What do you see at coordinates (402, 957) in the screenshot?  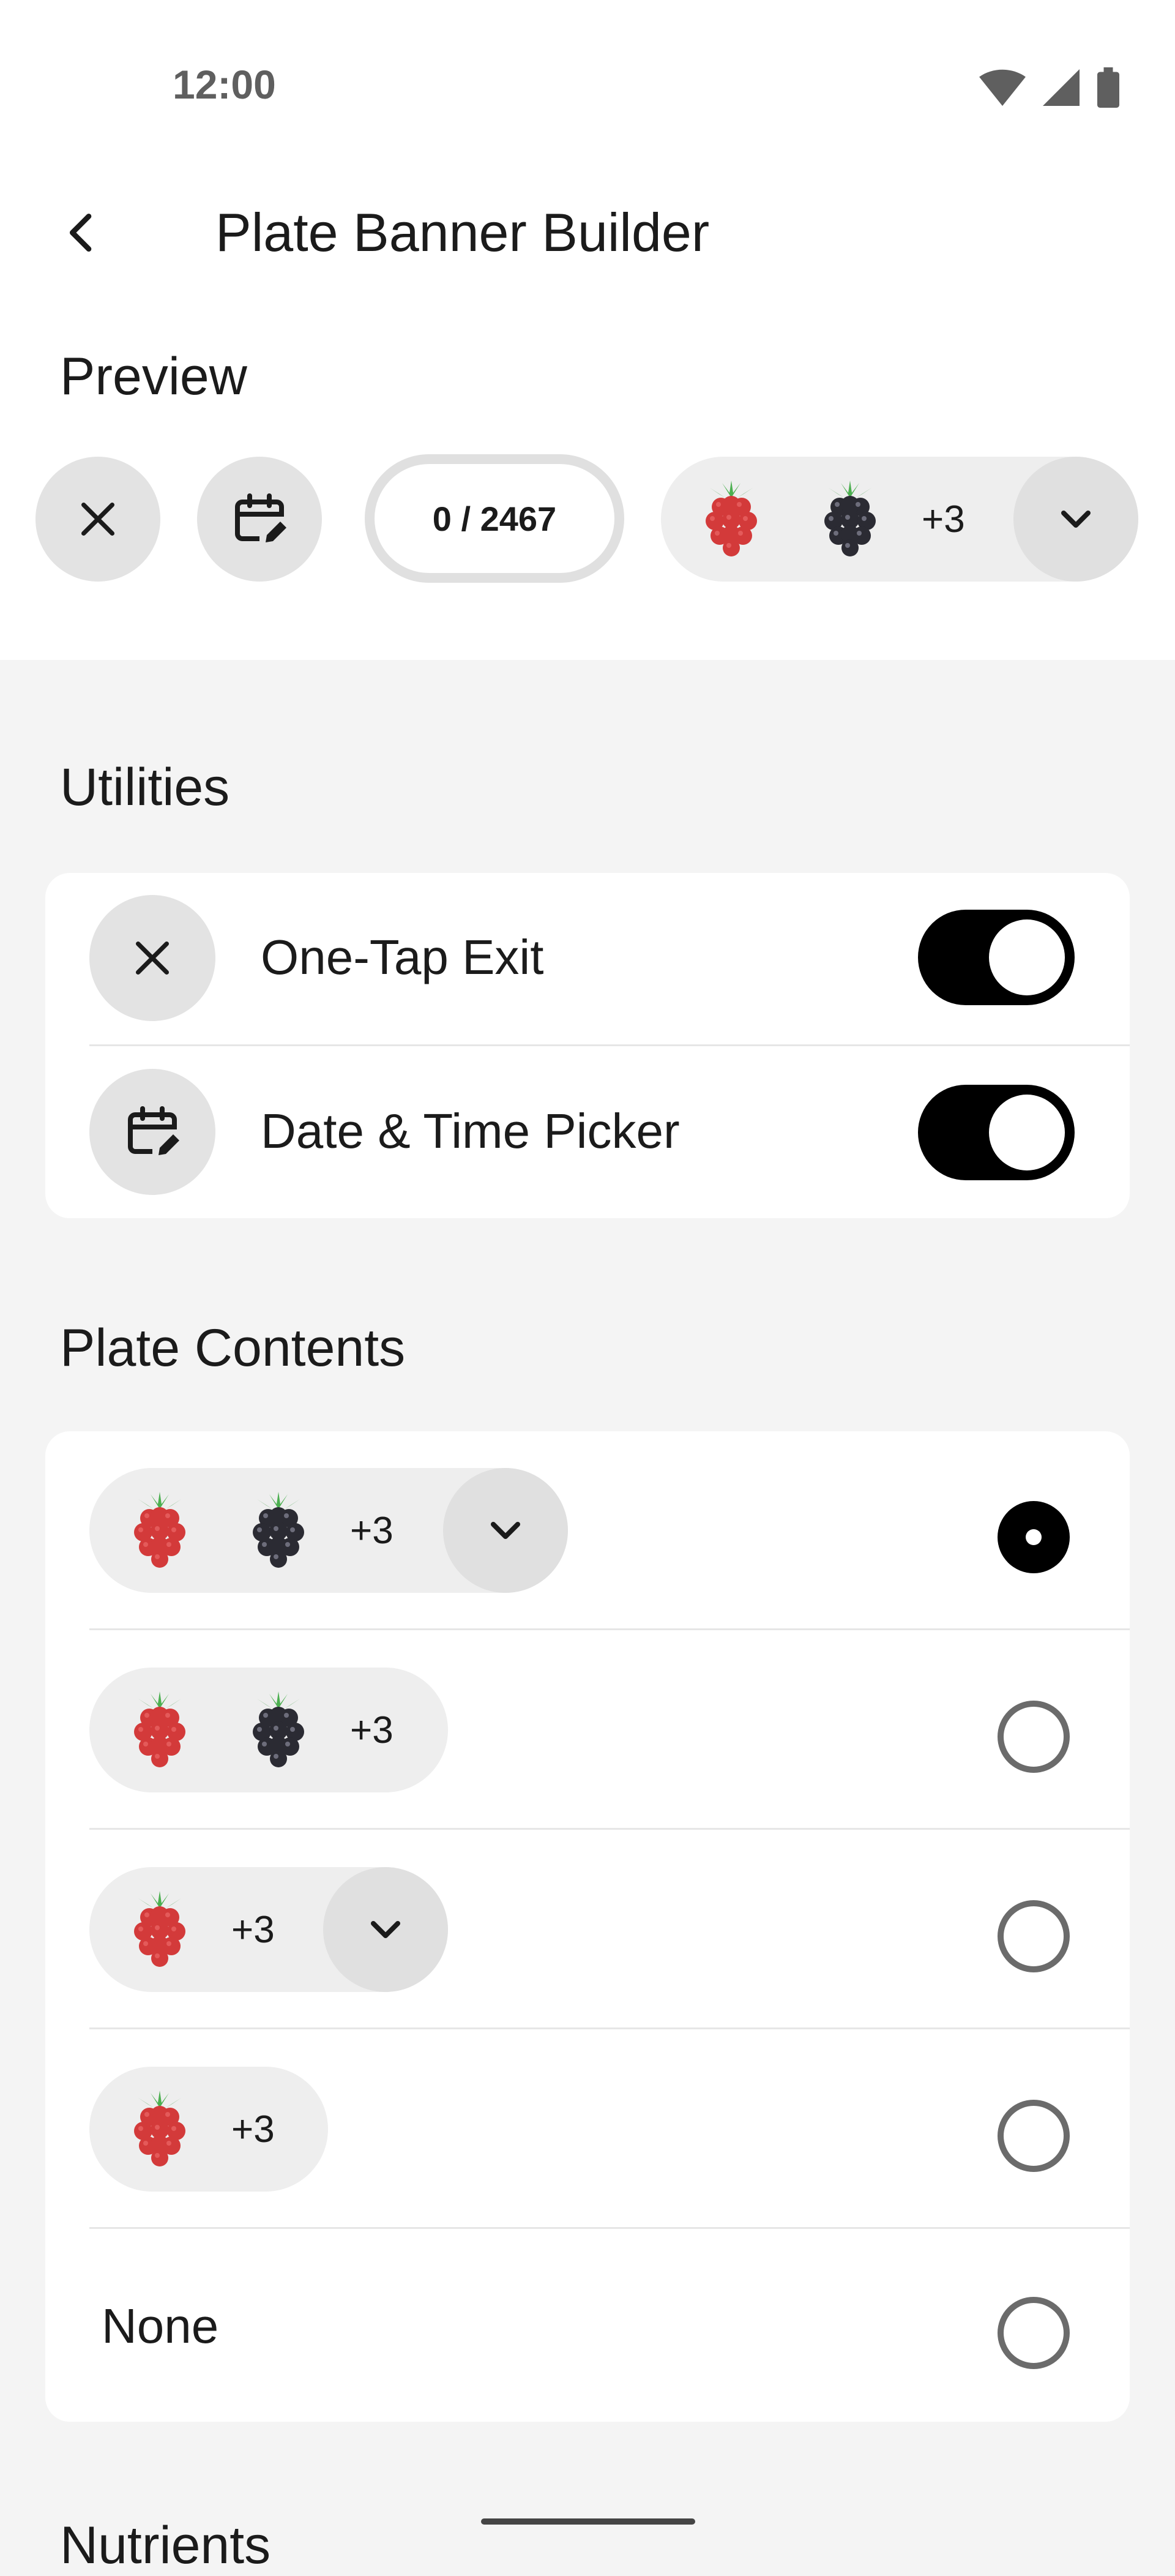 I see `one-tap-exit-label: One-Tap Exit` at bounding box center [402, 957].